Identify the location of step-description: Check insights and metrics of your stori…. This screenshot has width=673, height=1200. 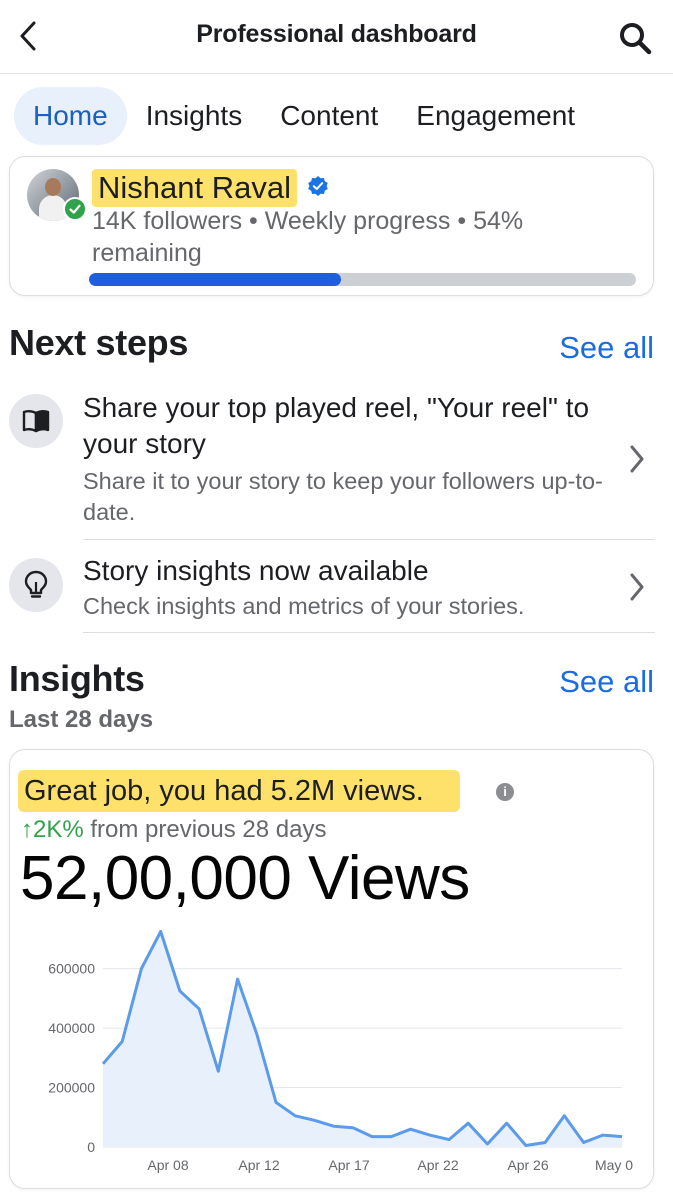
(304, 606).